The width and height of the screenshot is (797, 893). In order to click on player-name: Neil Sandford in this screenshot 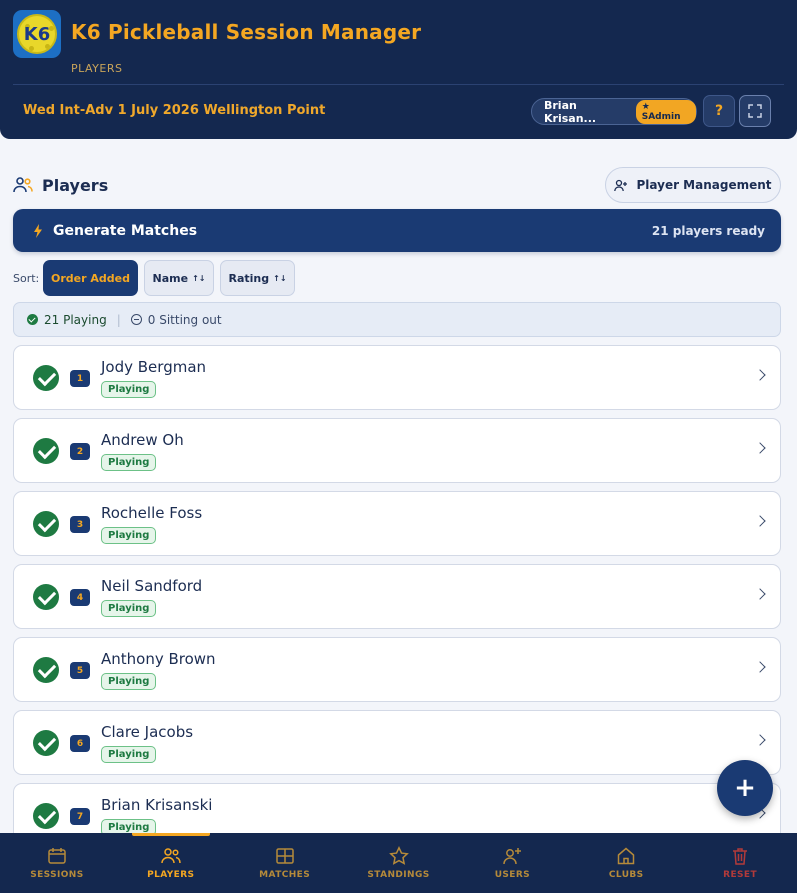, I will do `click(152, 586)`.